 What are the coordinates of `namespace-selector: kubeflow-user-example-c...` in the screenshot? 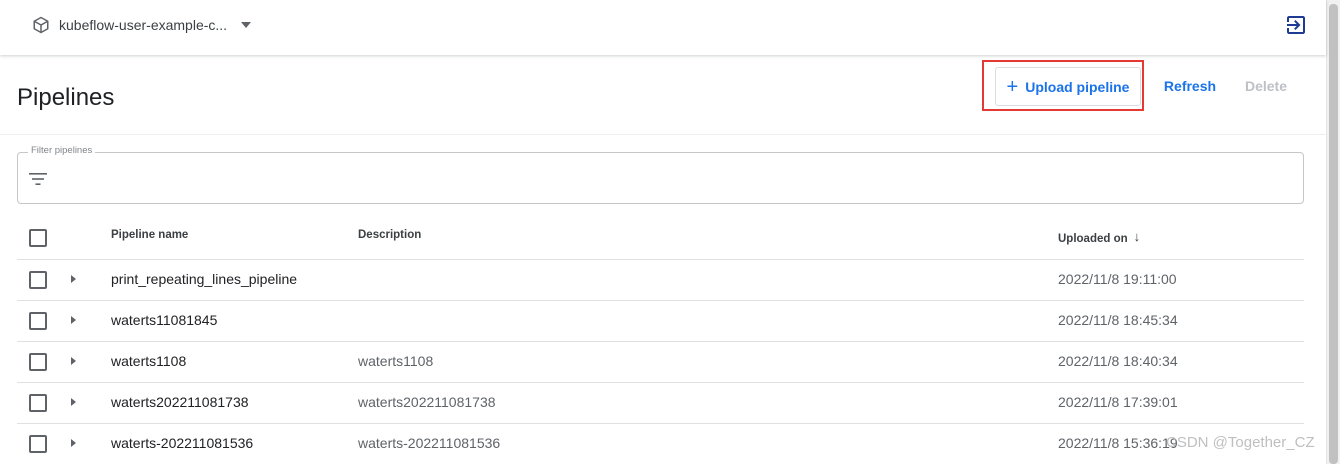 It's located at (142, 25).